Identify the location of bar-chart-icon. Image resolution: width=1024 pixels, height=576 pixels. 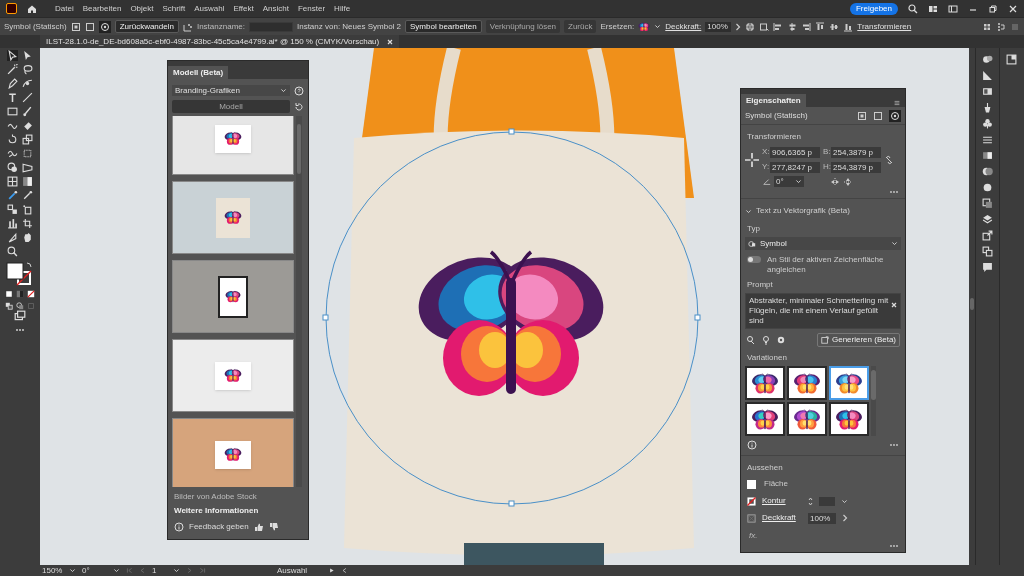
(12, 223).